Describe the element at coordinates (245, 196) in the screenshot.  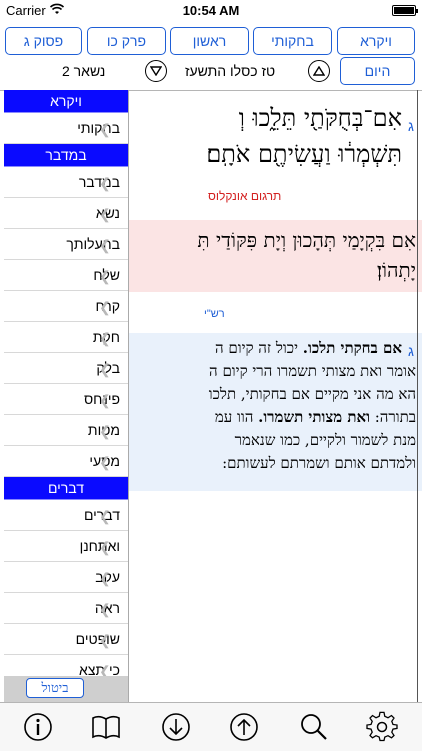
I see `onkelos-label: תרגום אונקלוס` at that location.